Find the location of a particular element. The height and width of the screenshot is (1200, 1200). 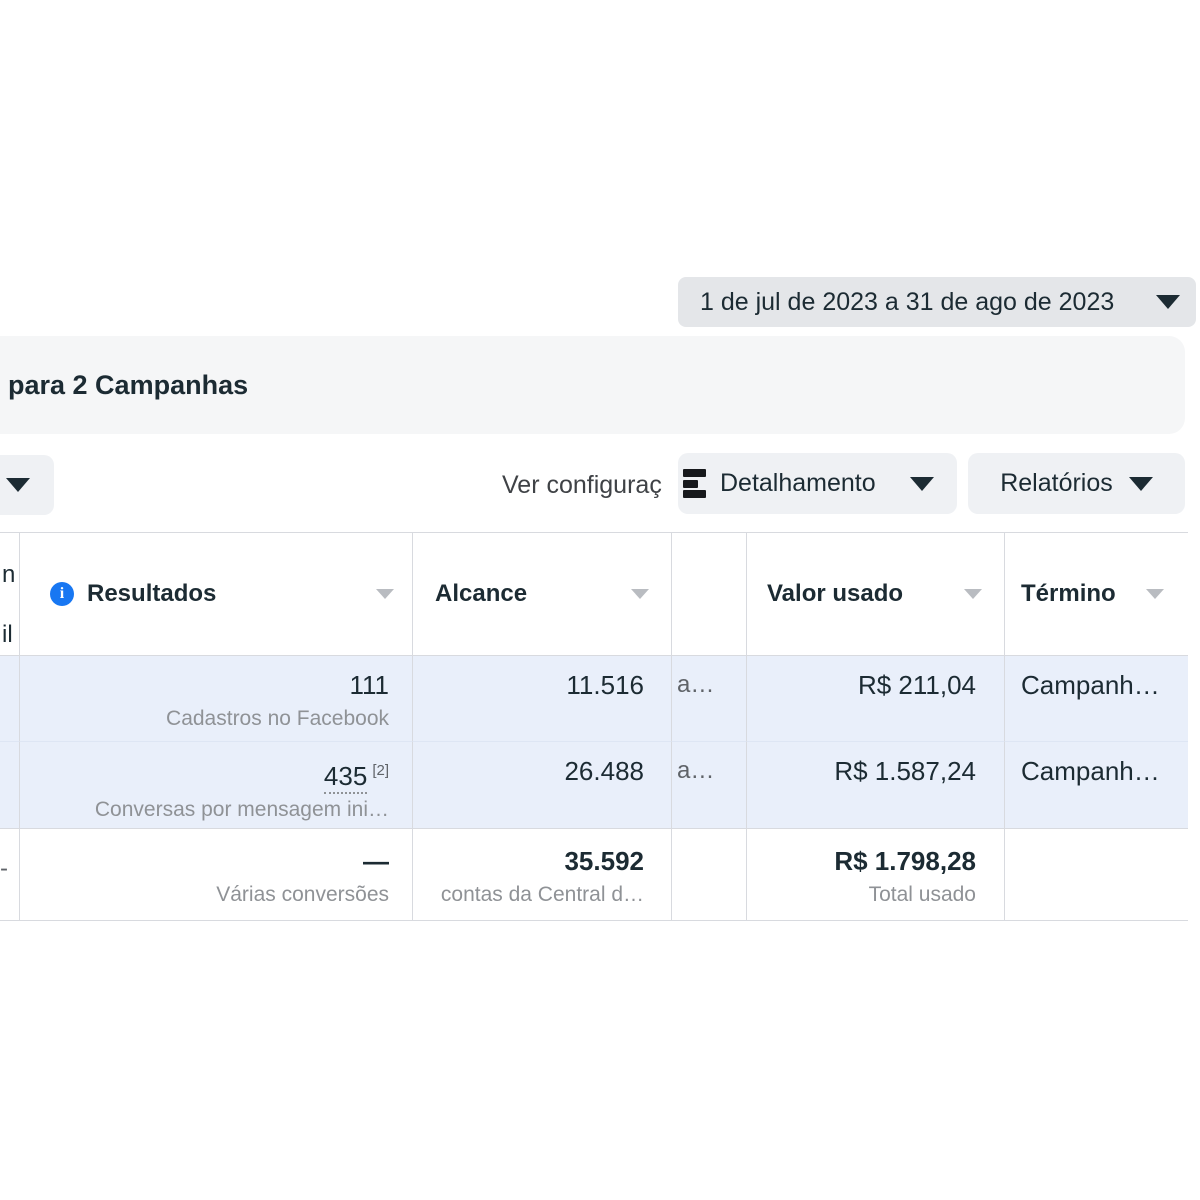

date-range-button: 1 de jul de 2023 a 31 de ago de 2023 is located at coordinates (937, 302).